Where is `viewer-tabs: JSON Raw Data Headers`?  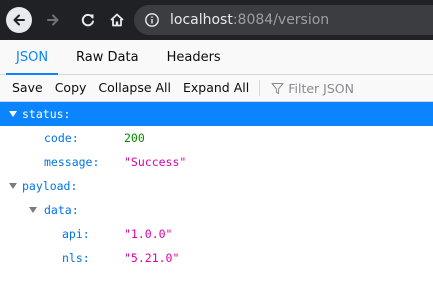 viewer-tabs: JSON Raw Data Headers is located at coordinates (216, 57).